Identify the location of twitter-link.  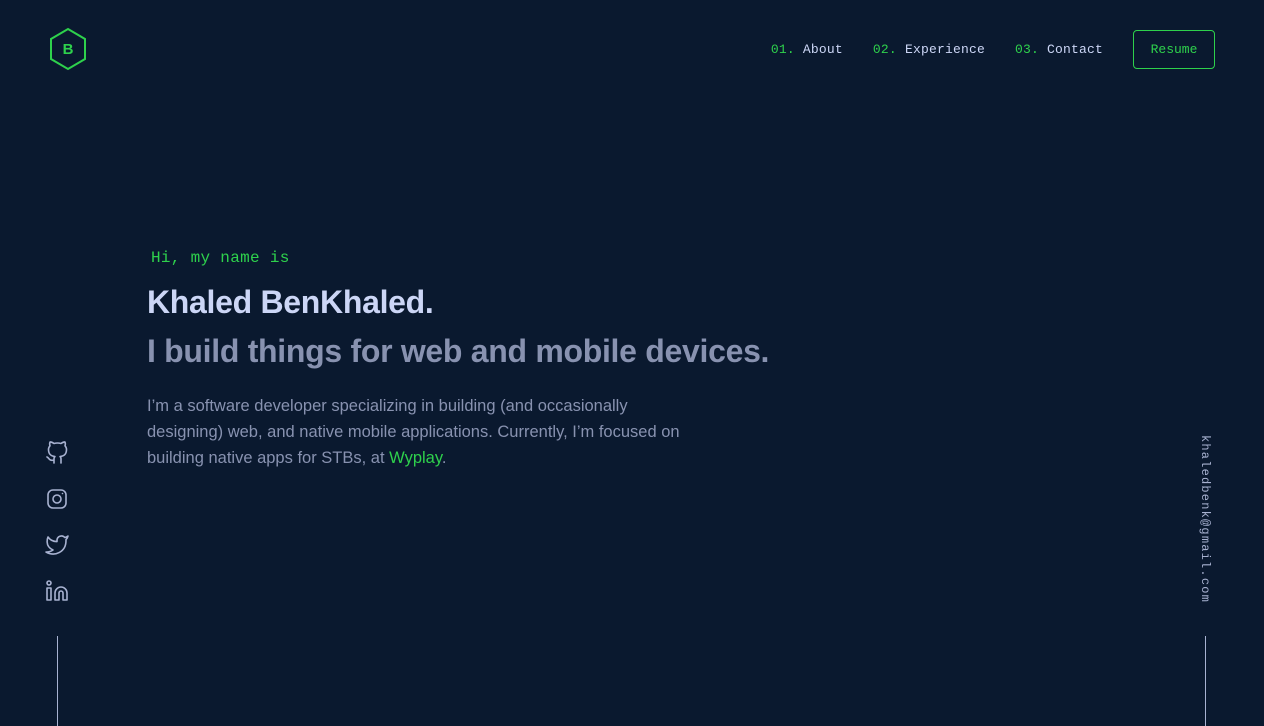
(57, 545).